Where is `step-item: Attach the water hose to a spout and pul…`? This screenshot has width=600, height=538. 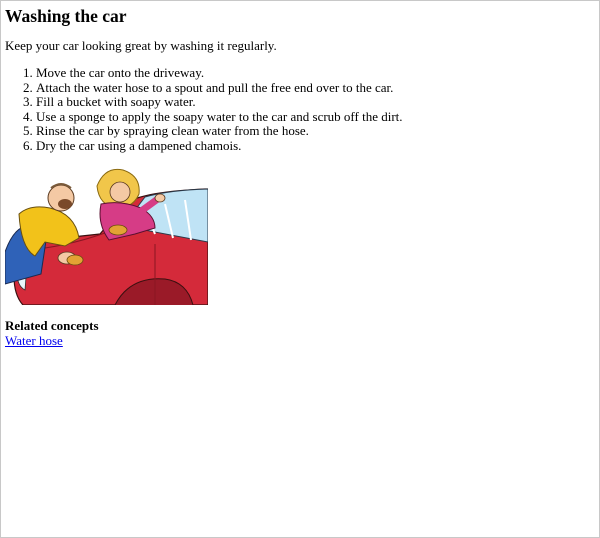
step-item: Attach the water hose to a spout and pul… is located at coordinates (219, 88).